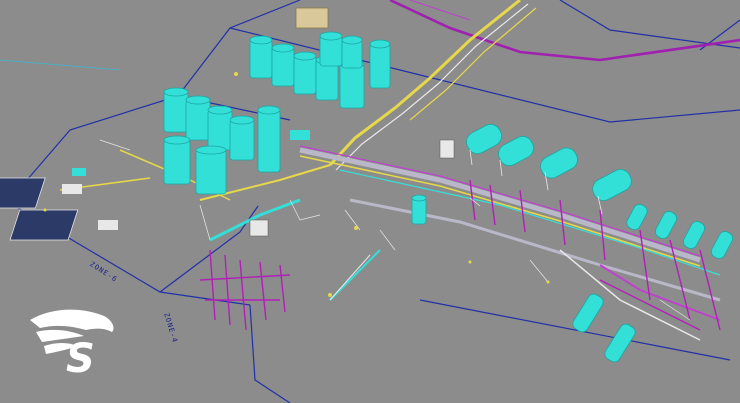  What do you see at coordinates (295, 156) in the screenshot?
I see `storage-tank-farm-west` at bounding box center [295, 156].